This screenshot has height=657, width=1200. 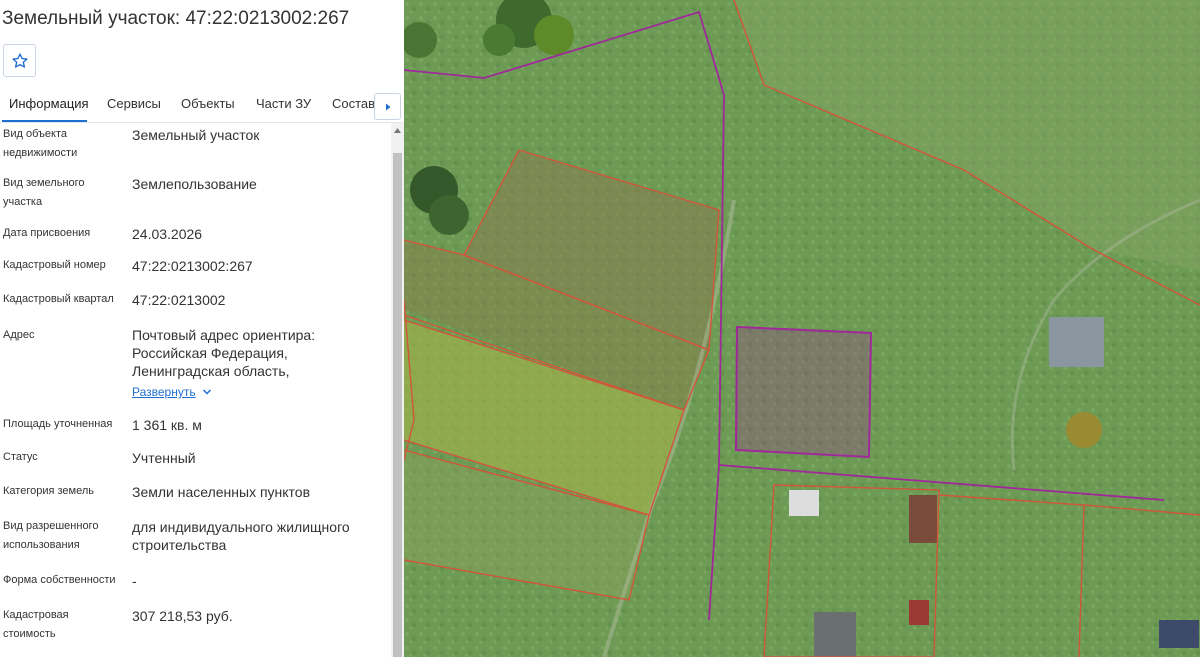 I want to click on scroll-up-arrow-icon, so click(x=397, y=130).